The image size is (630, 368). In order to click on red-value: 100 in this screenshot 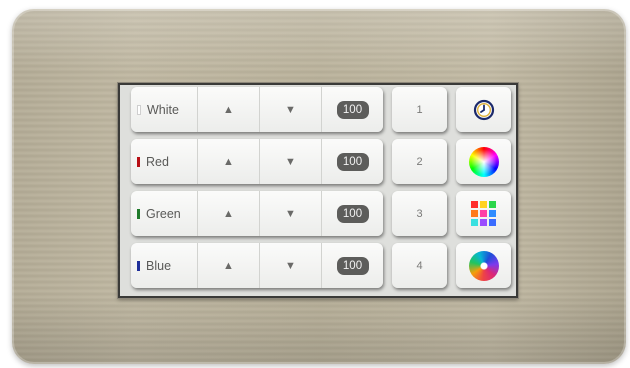, I will do `click(352, 161)`.